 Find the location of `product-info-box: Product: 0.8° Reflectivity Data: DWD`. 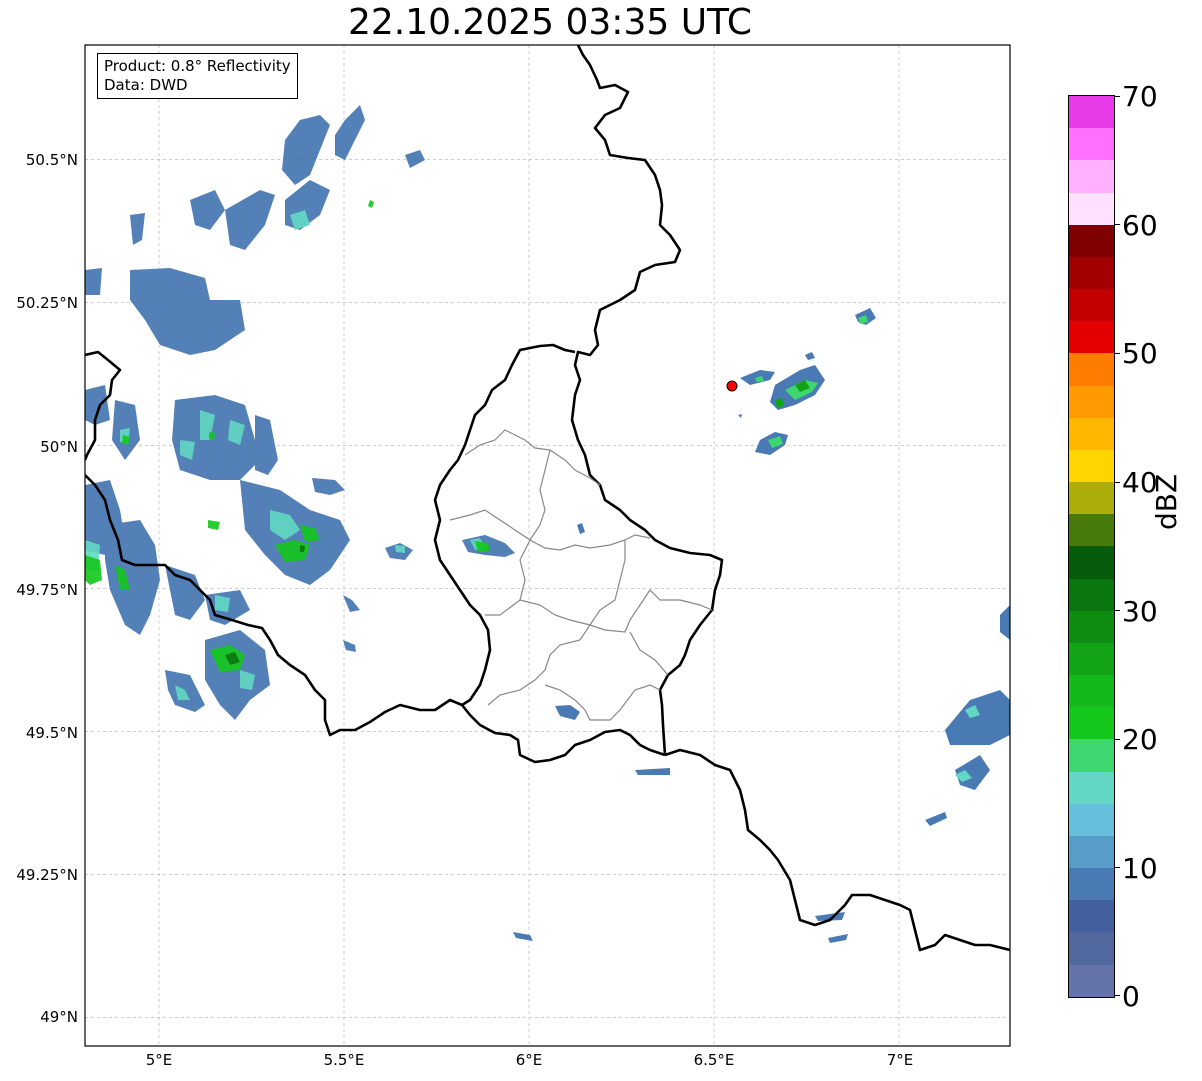

product-info-box: Product: 0.8° Reflectivity Data: DWD is located at coordinates (197, 76).